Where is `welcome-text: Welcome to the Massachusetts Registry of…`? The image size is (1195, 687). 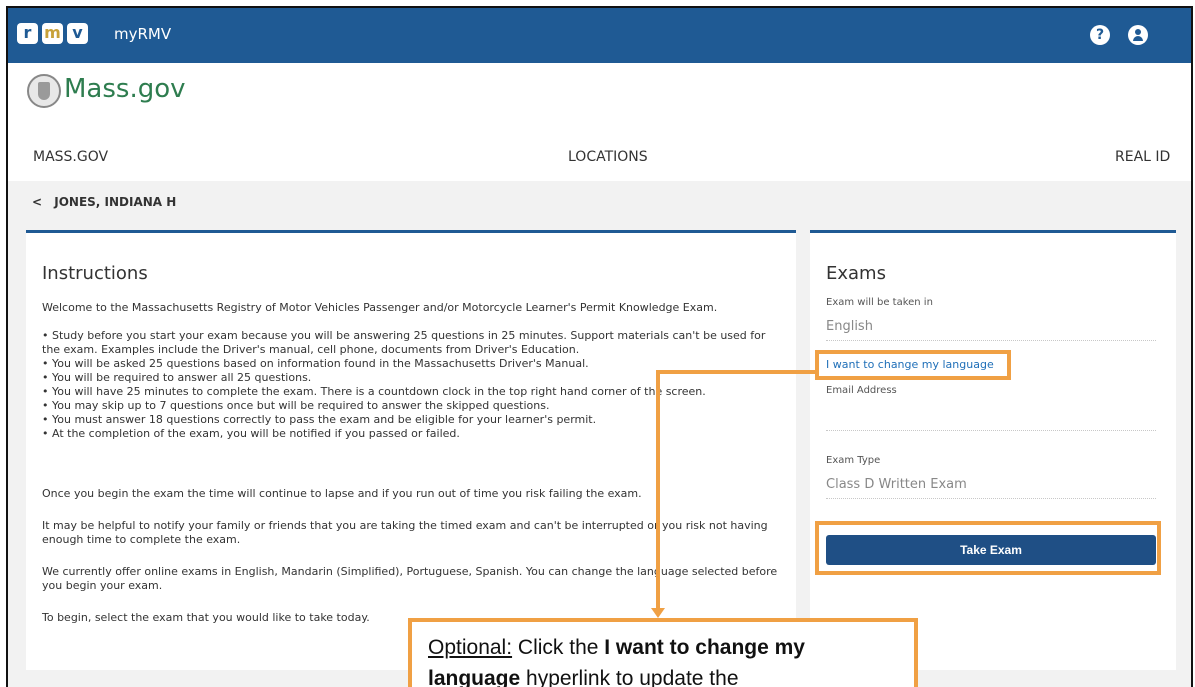 welcome-text: Welcome to the Massachusetts Registry of… is located at coordinates (380, 307).